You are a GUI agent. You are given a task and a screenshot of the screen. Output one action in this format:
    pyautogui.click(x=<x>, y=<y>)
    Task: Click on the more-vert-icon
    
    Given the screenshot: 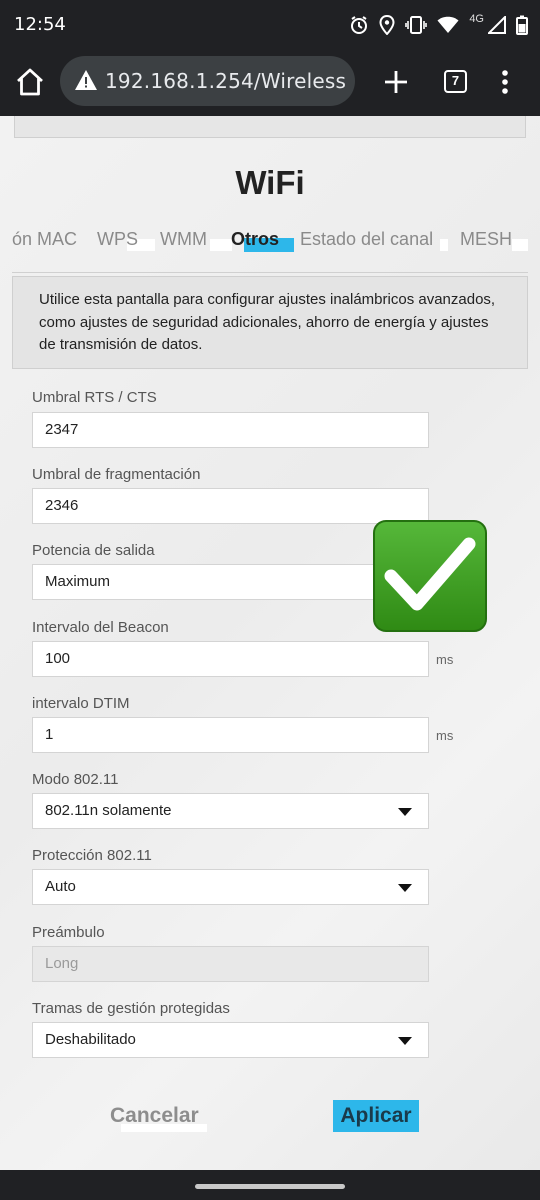 What is the action you would take?
    pyautogui.click(x=505, y=82)
    